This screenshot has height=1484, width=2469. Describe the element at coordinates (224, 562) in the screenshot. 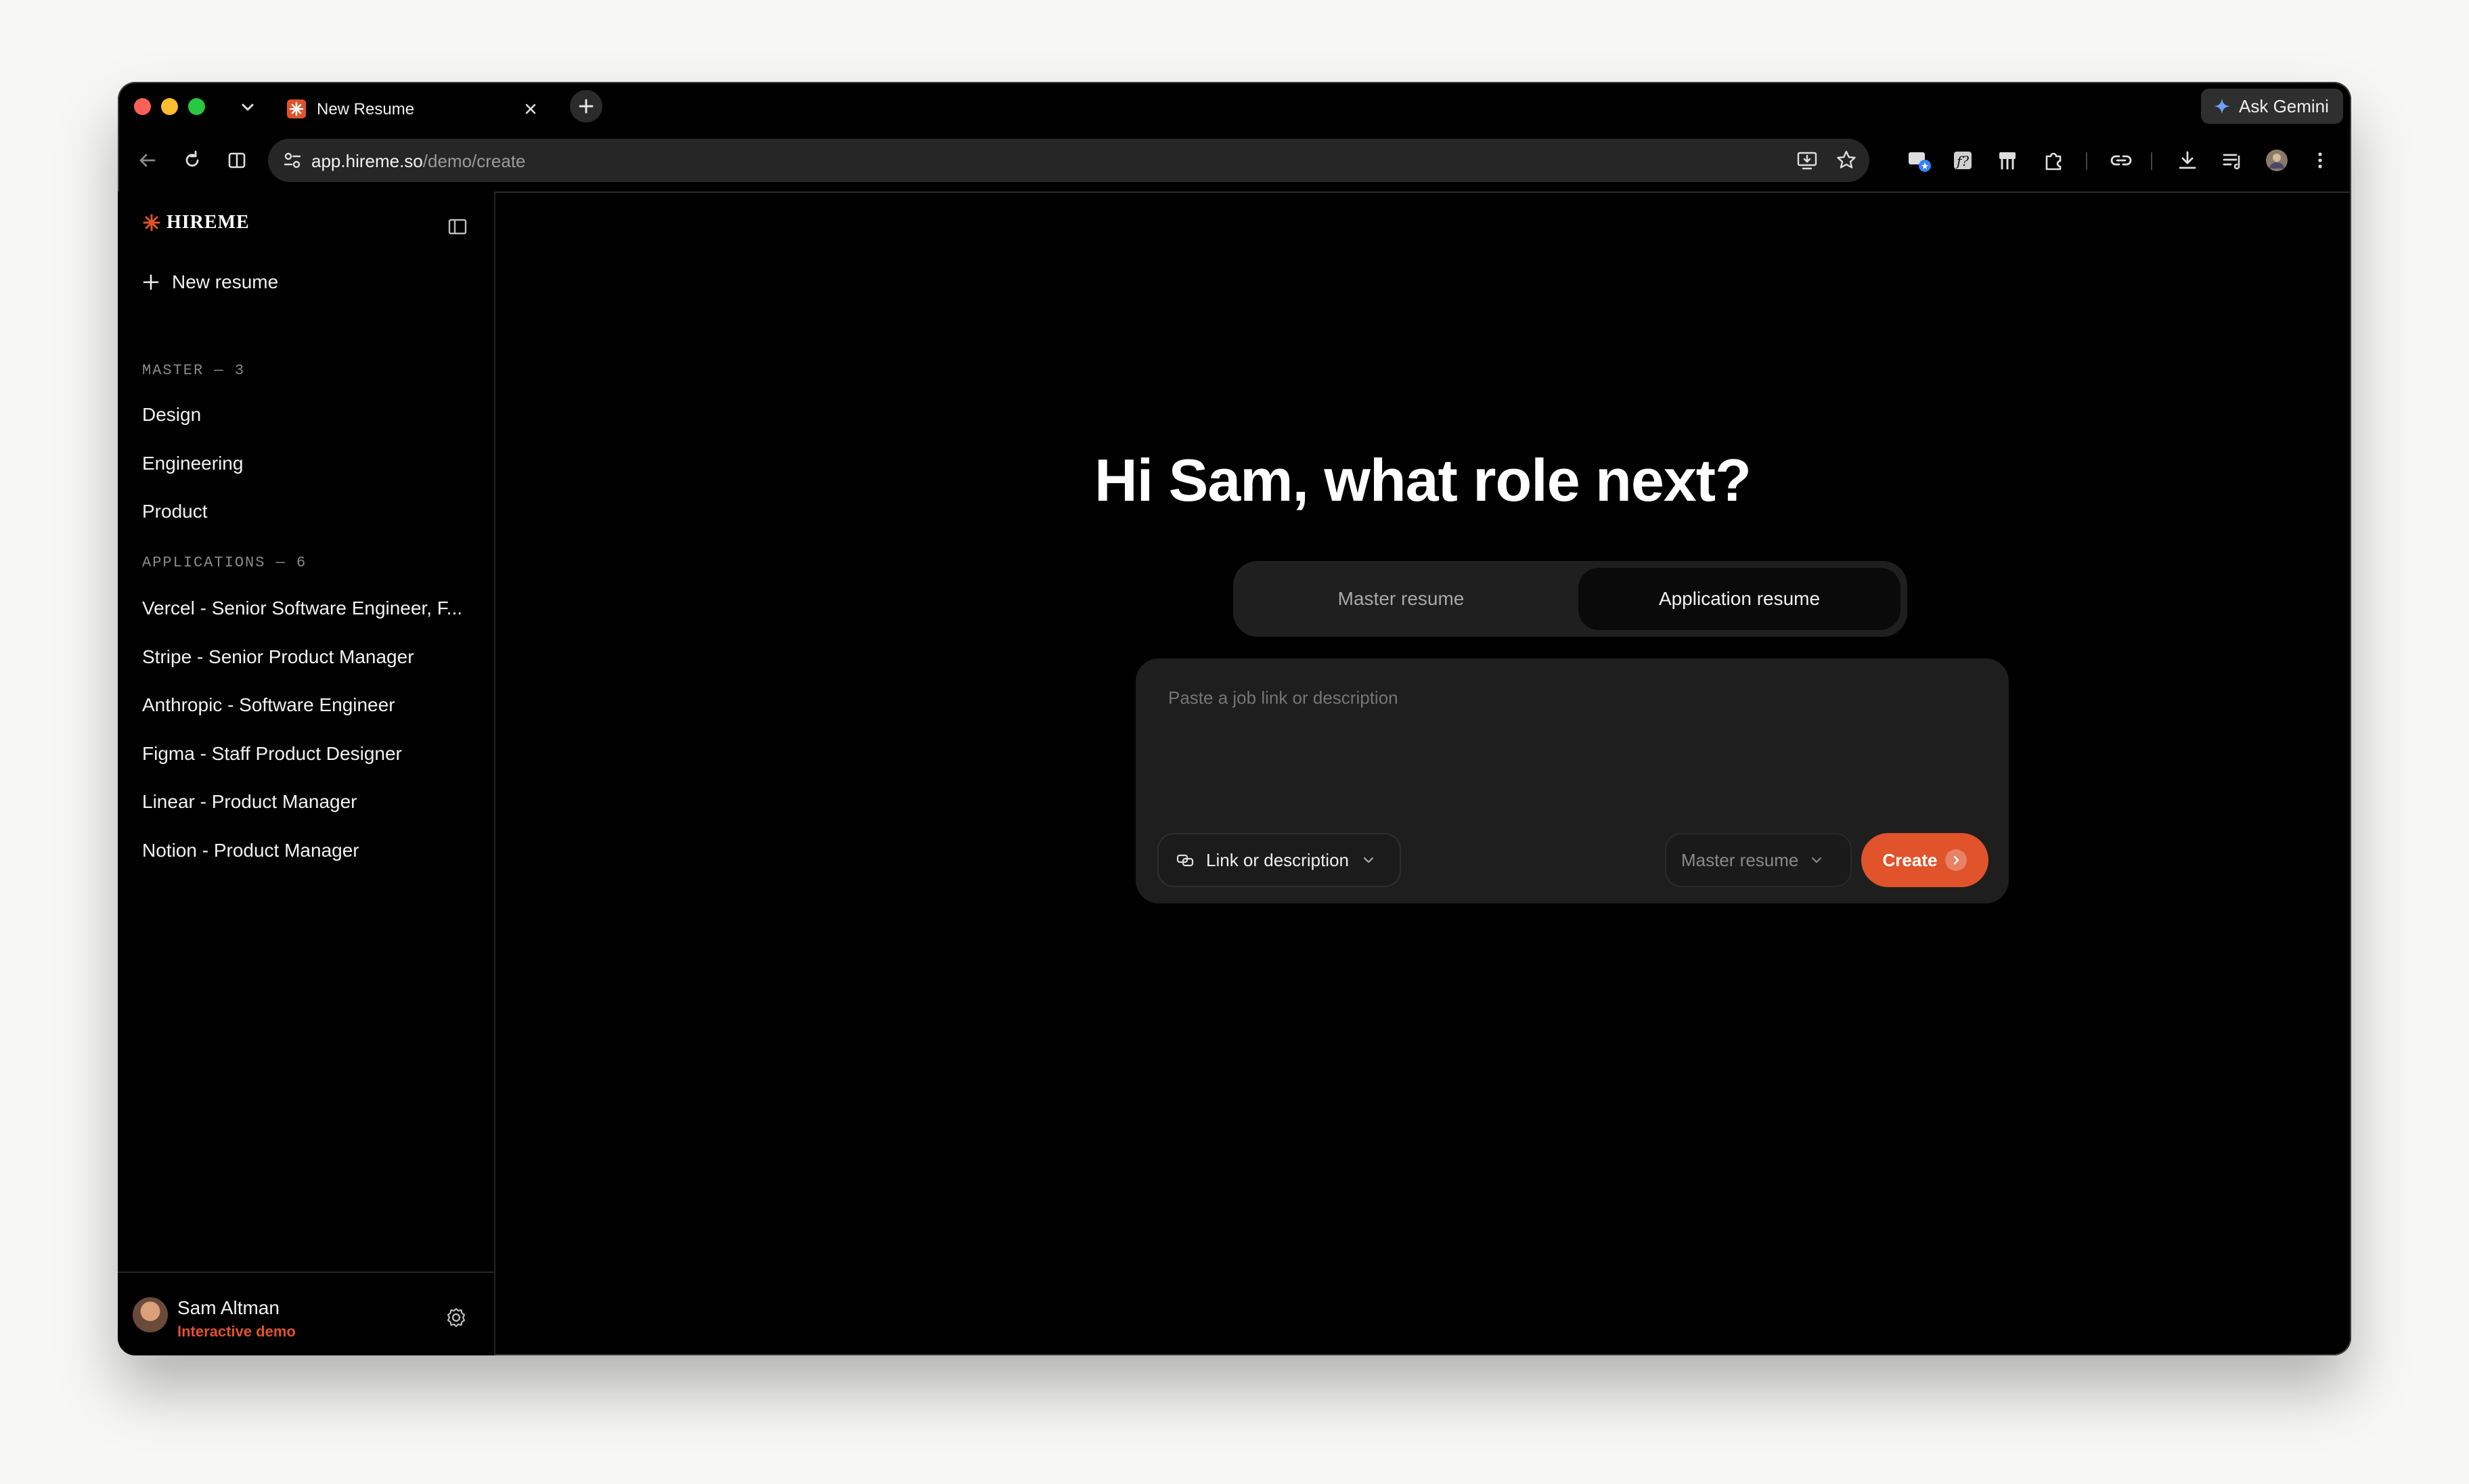

I see `applications-section-label: APPLICATIONS — 6` at that location.